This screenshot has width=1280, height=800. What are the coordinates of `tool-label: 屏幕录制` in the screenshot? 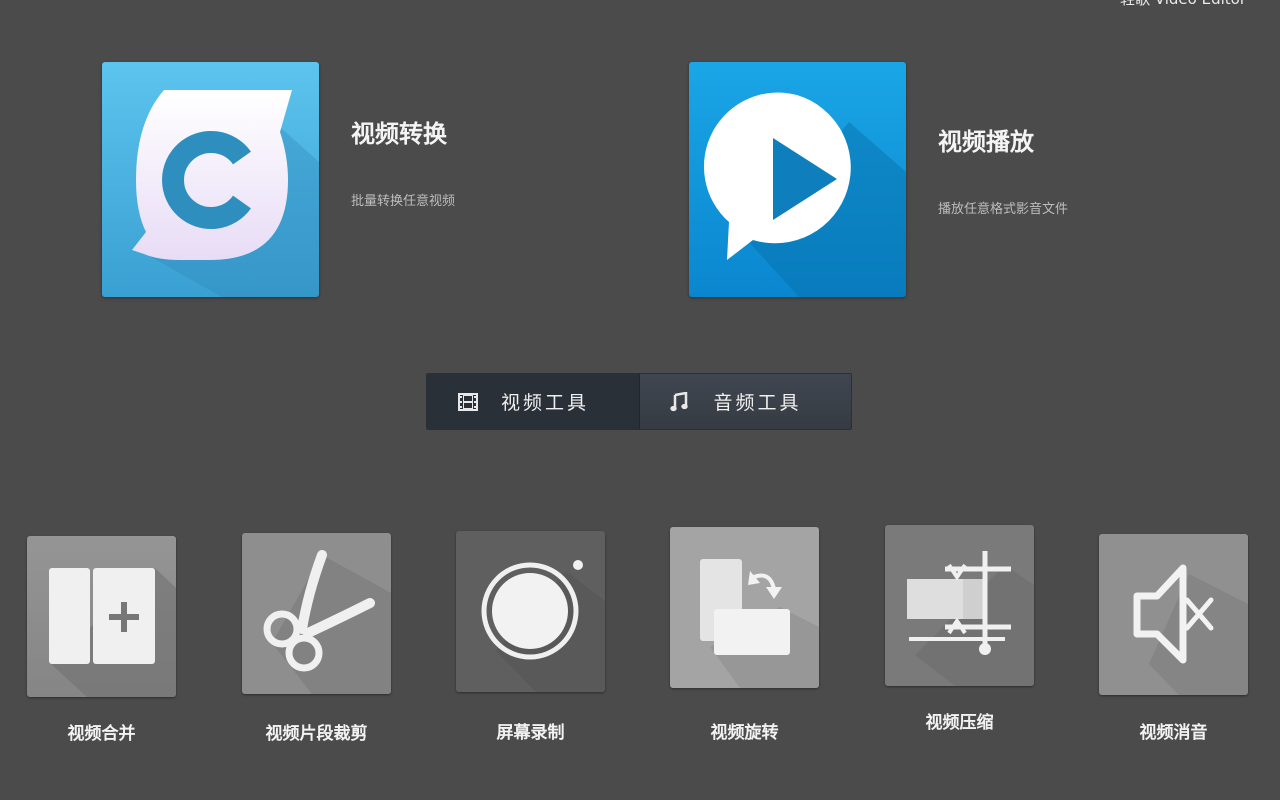 It's located at (530, 733).